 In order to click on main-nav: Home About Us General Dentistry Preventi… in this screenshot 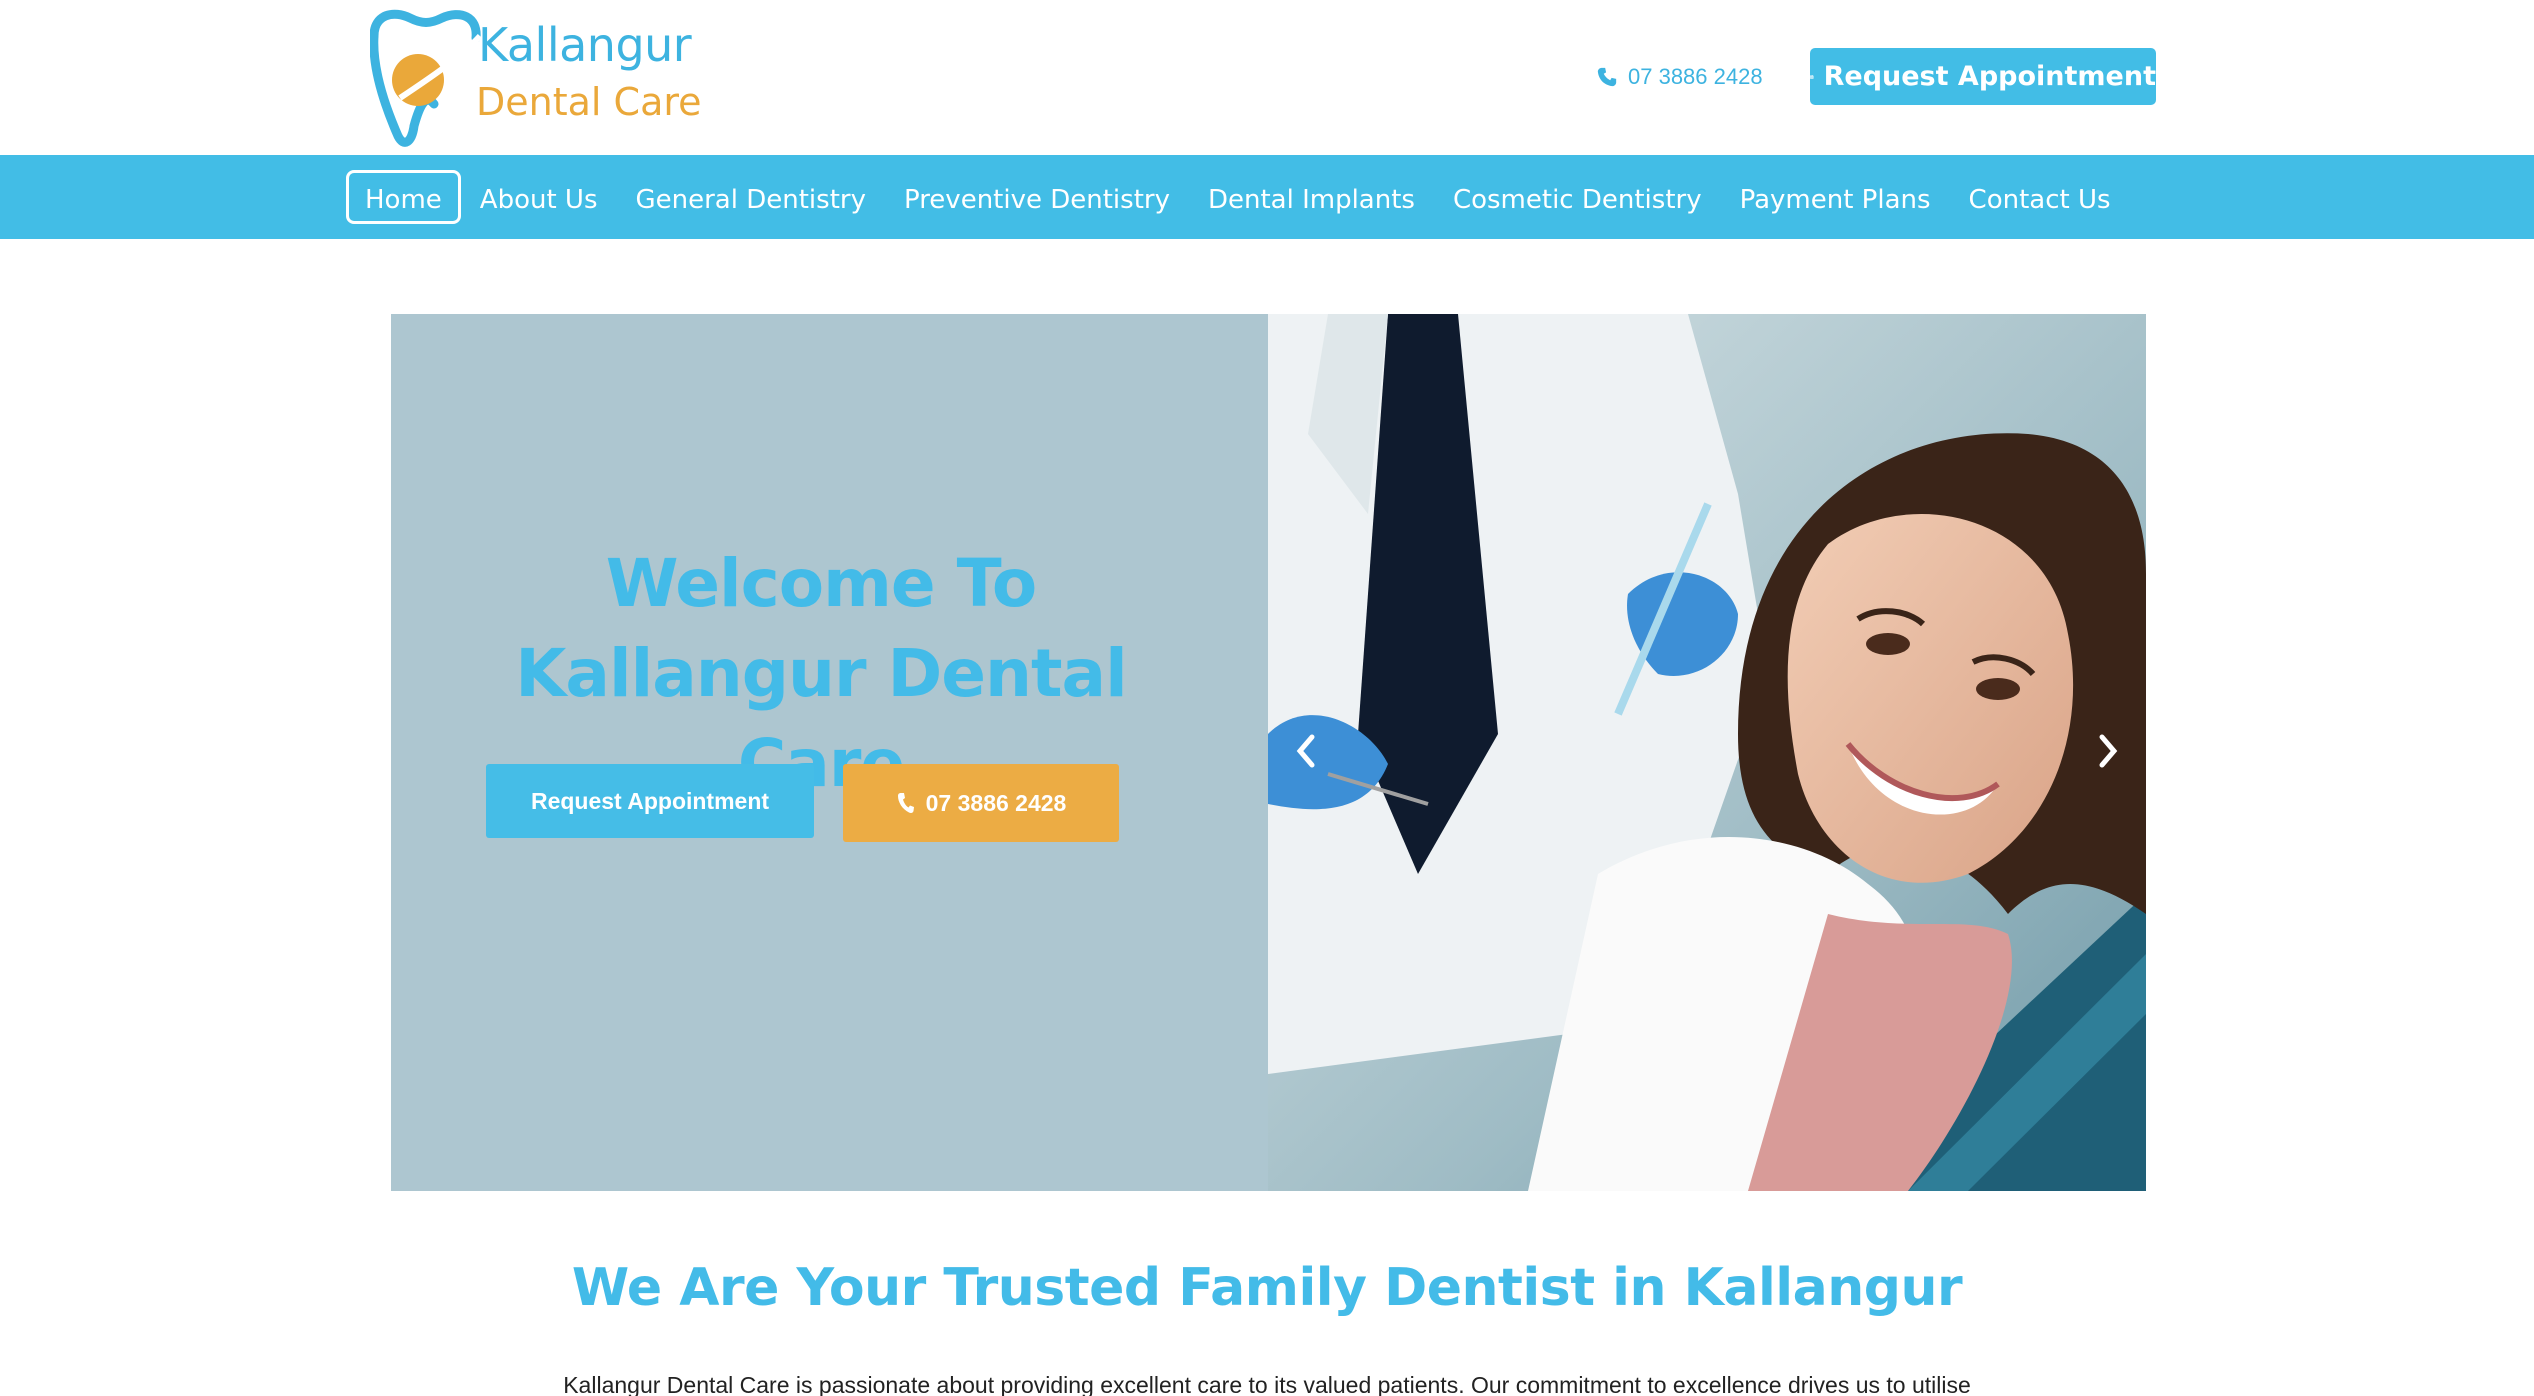, I will do `click(1267, 197)`.